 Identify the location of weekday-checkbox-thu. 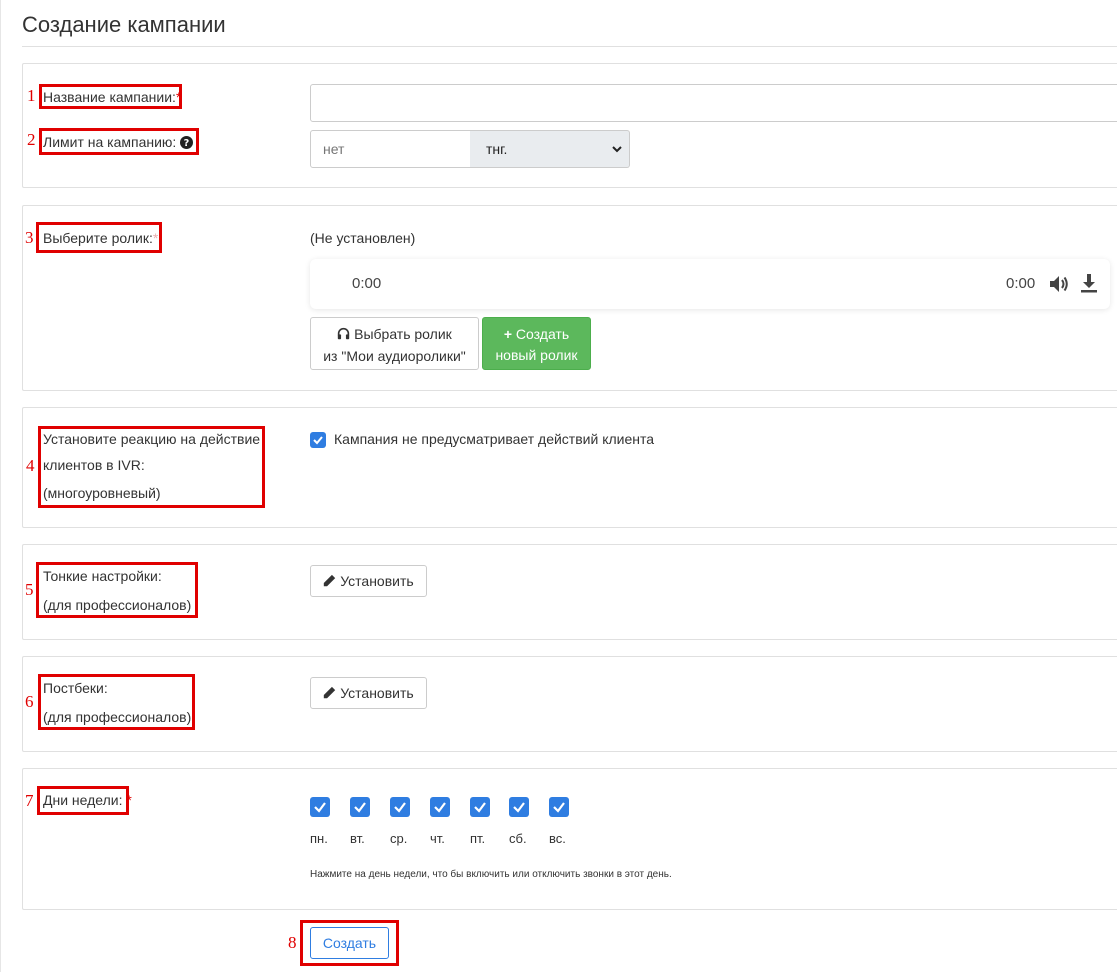
(440, 807).